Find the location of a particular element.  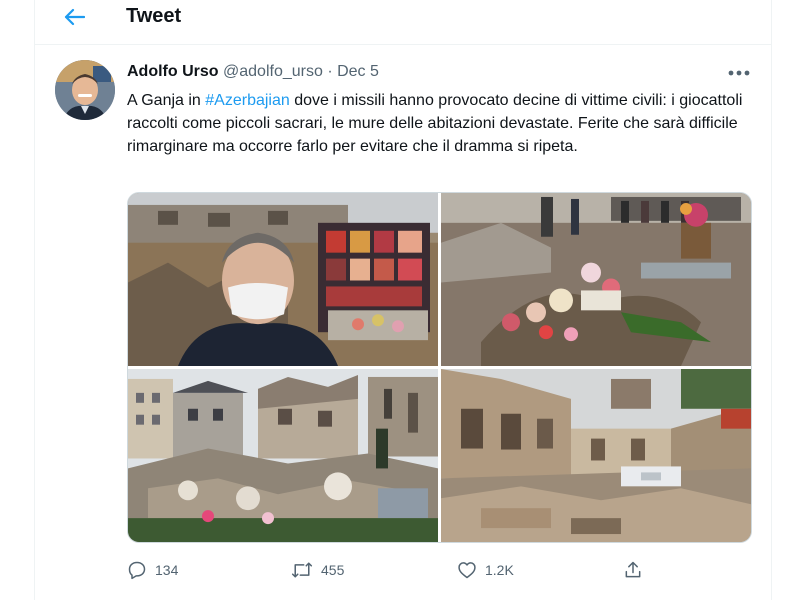

arrow-left-icon is located at coordinates (74, 17).